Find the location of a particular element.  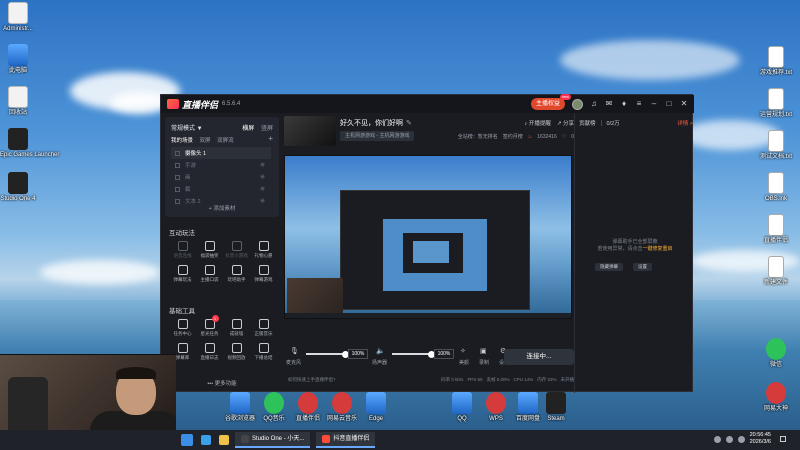

one-click-fix-link: 一键修复 is located at coordinates (652, 249).